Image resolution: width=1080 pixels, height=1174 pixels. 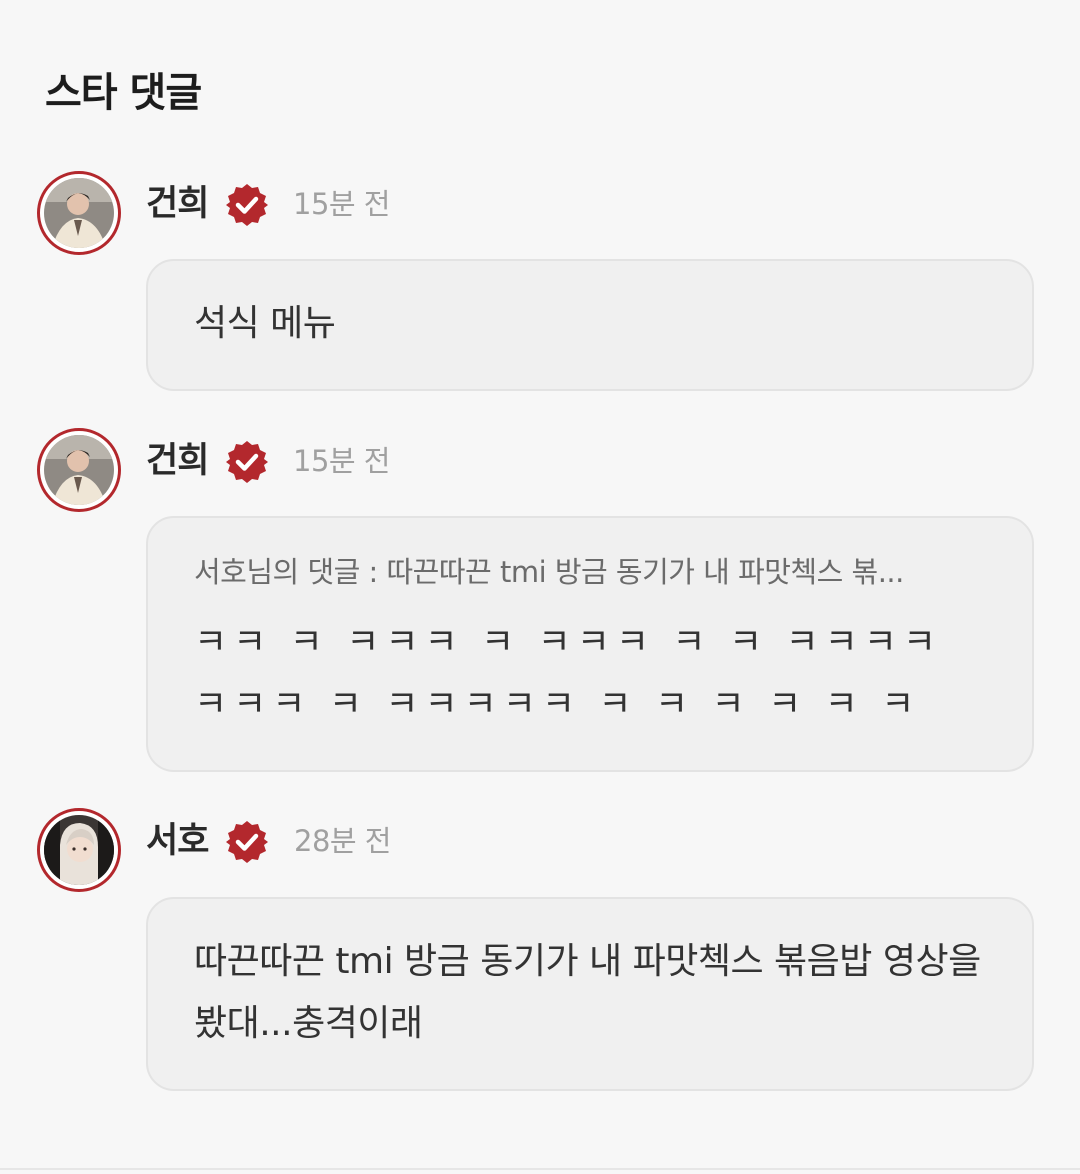 What do you see at coordinates (123, 93) in the screenshot?
I see `section-title: 스타 댓글` at bounding box center [123, 93].